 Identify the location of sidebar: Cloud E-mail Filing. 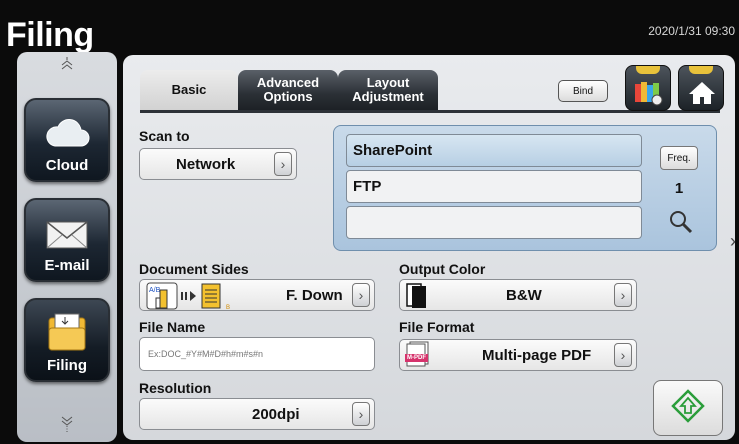
(67, 247).